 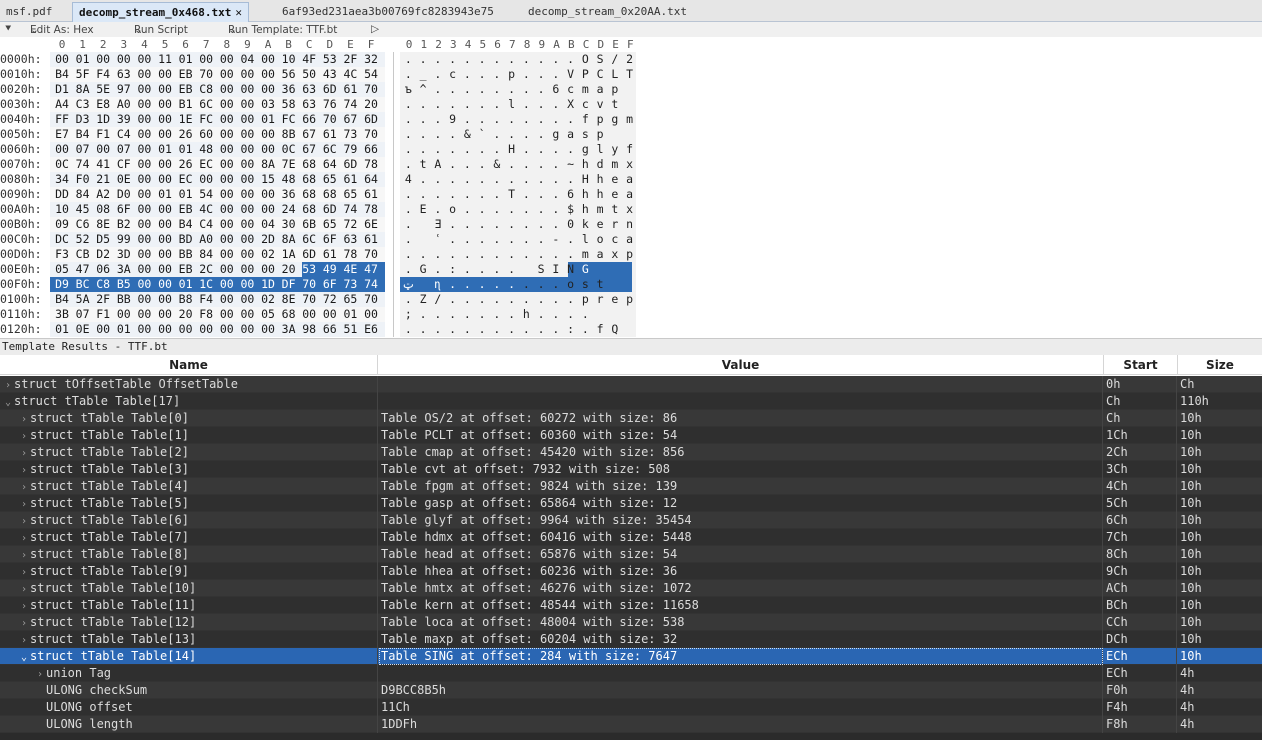 What do you see at coordinates (206, 224) in the screenshot?
I see `hex-byte: C4` at bounding box center [206, 224].